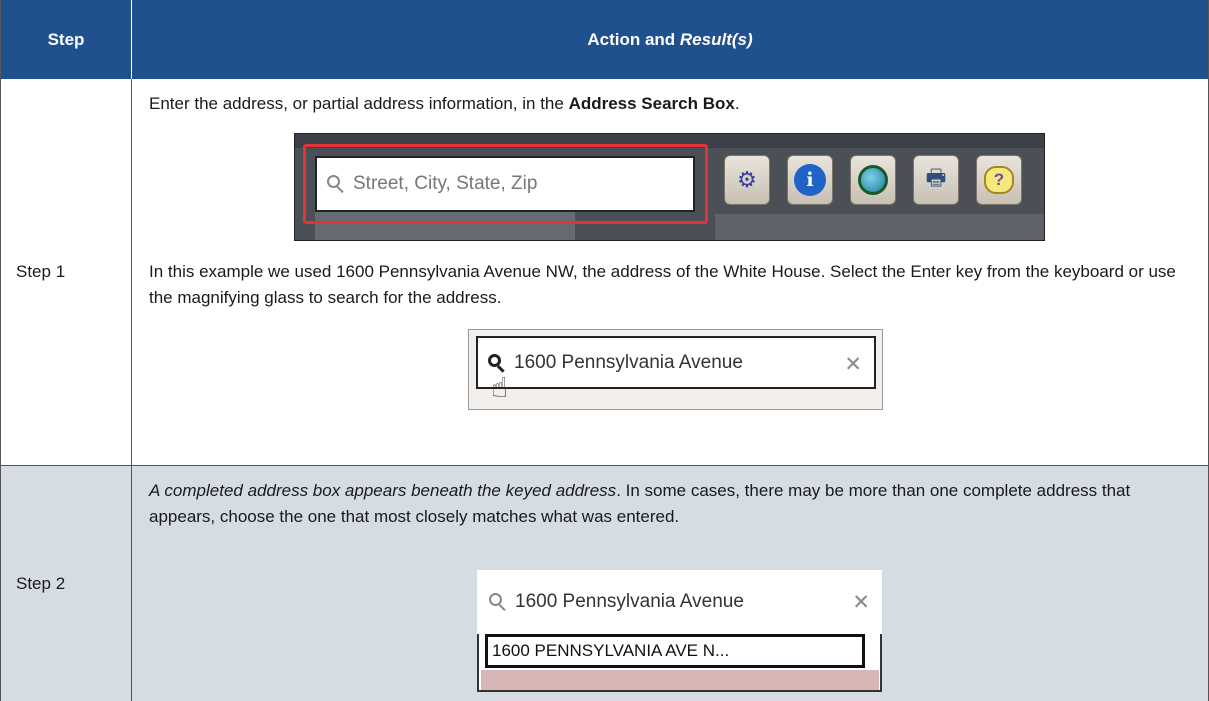 This screenshot has width=1209, height=701. What do you see at coordinates (651, 103) in the screenshot?
I see `instruction-bold: Address Search Box` at bounding box center [651, 103].